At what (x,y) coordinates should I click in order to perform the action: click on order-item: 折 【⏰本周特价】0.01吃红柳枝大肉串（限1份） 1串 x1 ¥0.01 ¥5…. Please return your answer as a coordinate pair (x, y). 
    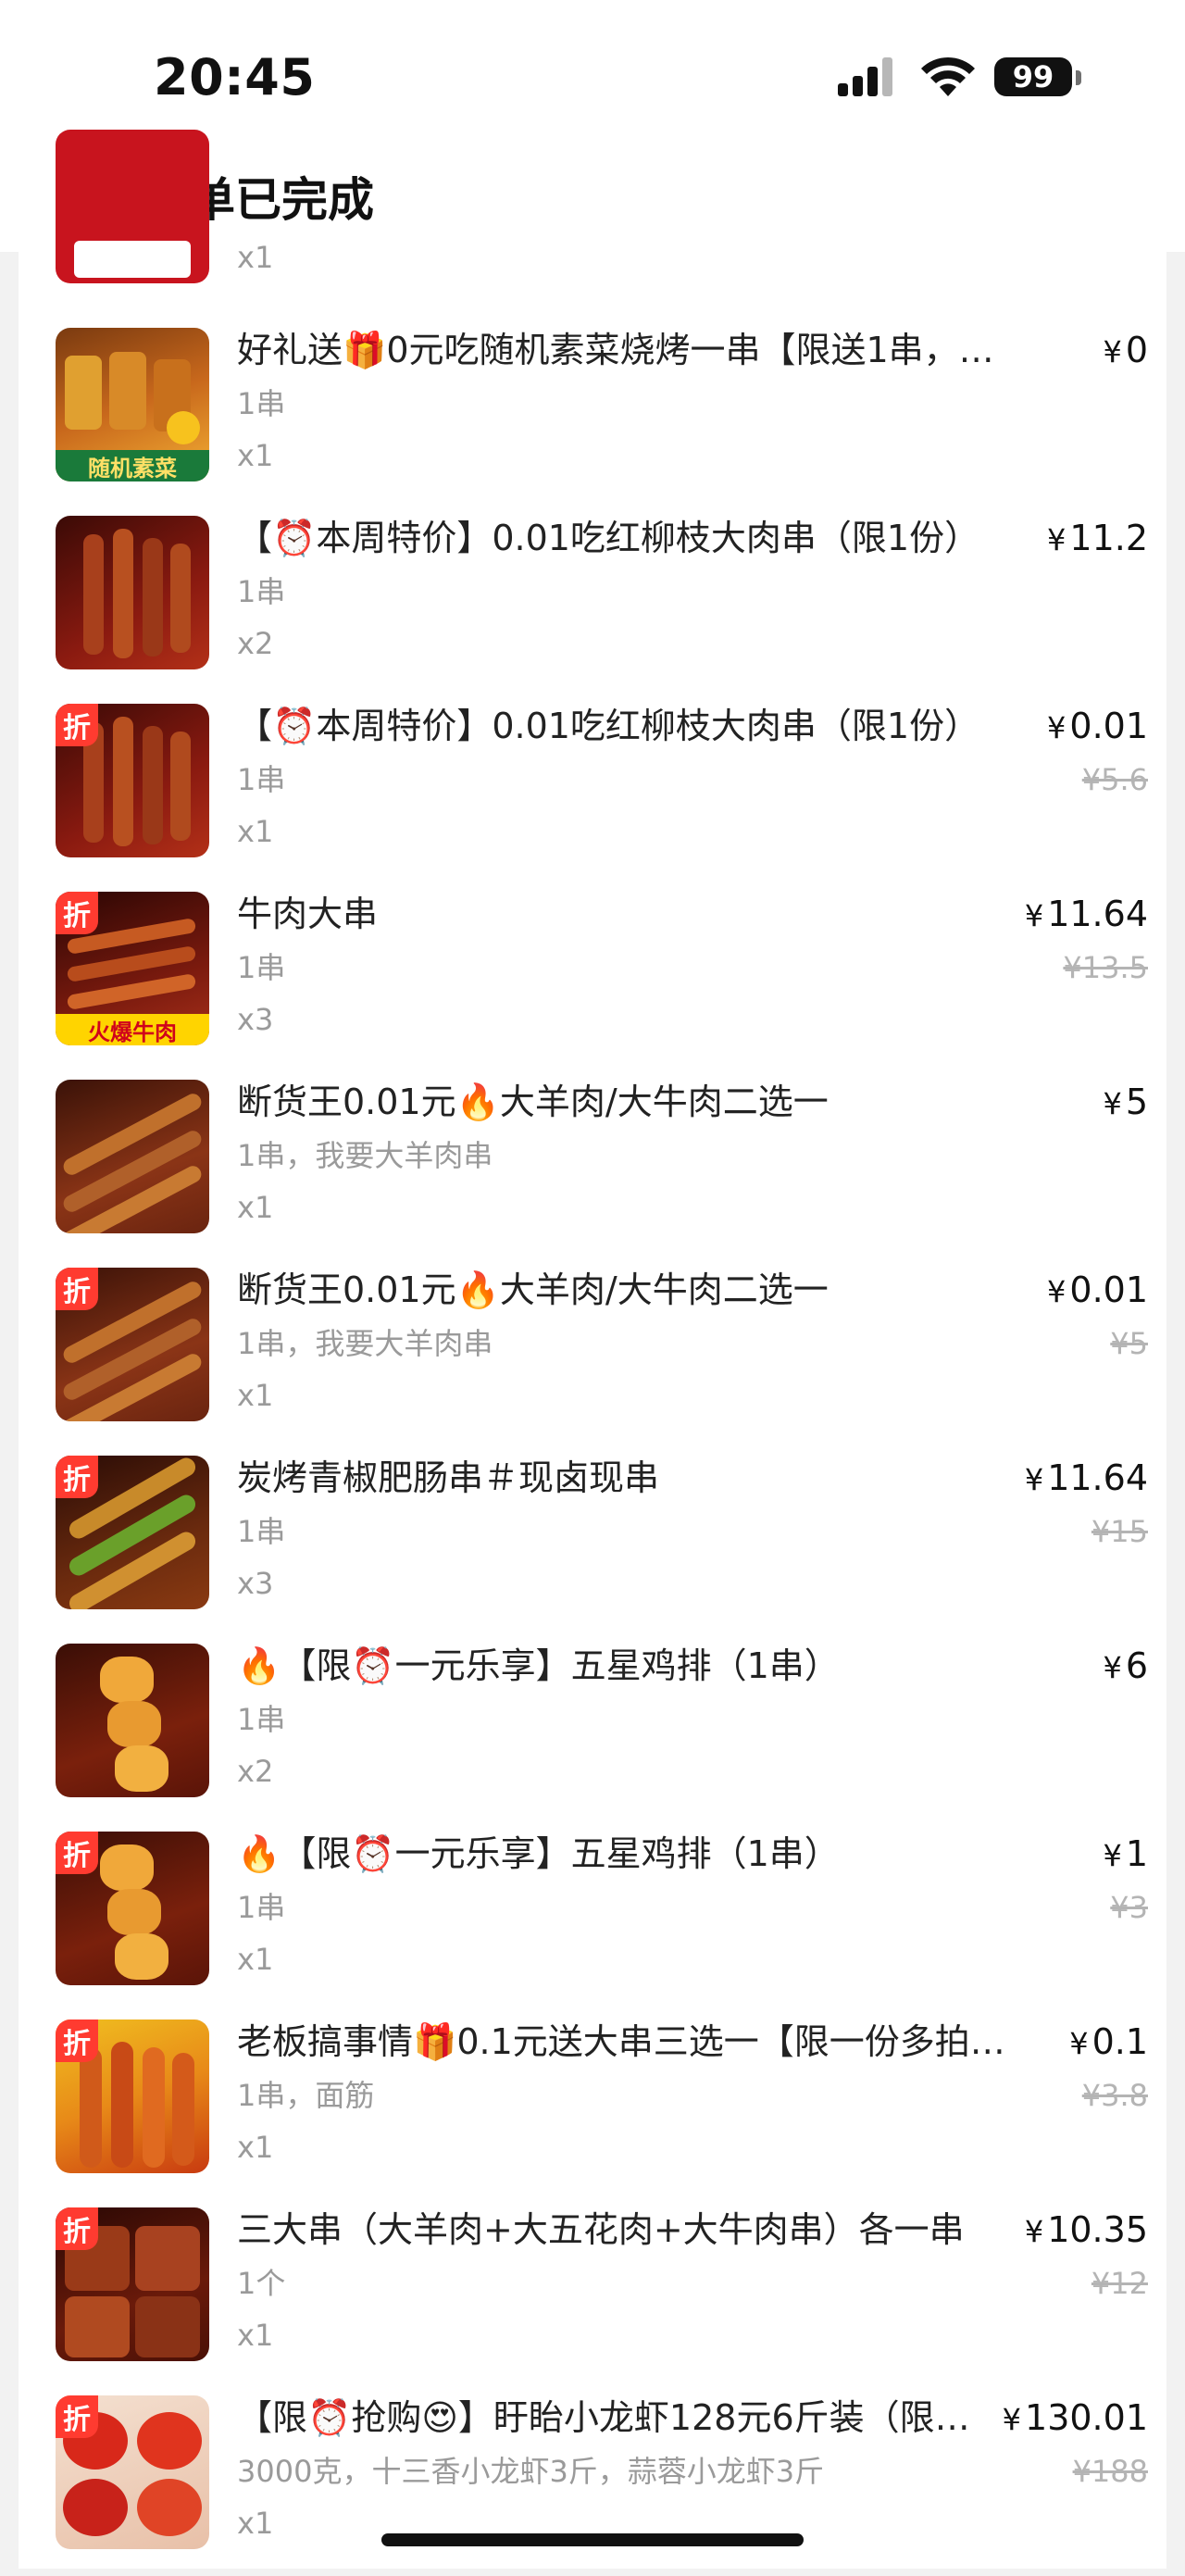
    Looking at the image, I should click on (592, 790).